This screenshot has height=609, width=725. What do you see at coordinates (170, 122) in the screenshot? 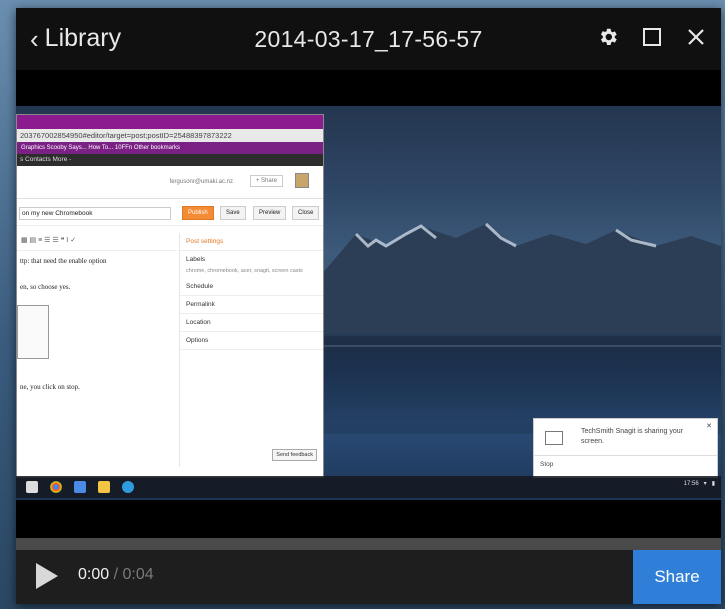
I see `browser-tabstrip` at bounding box center [170, 122].